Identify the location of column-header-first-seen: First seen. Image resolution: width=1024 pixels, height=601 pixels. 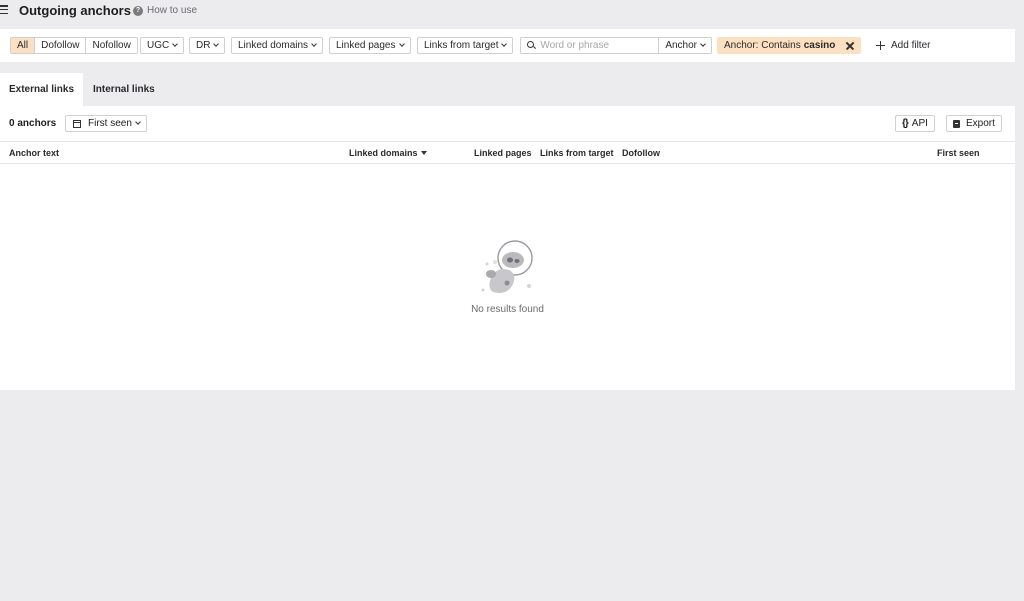
(958, 153).